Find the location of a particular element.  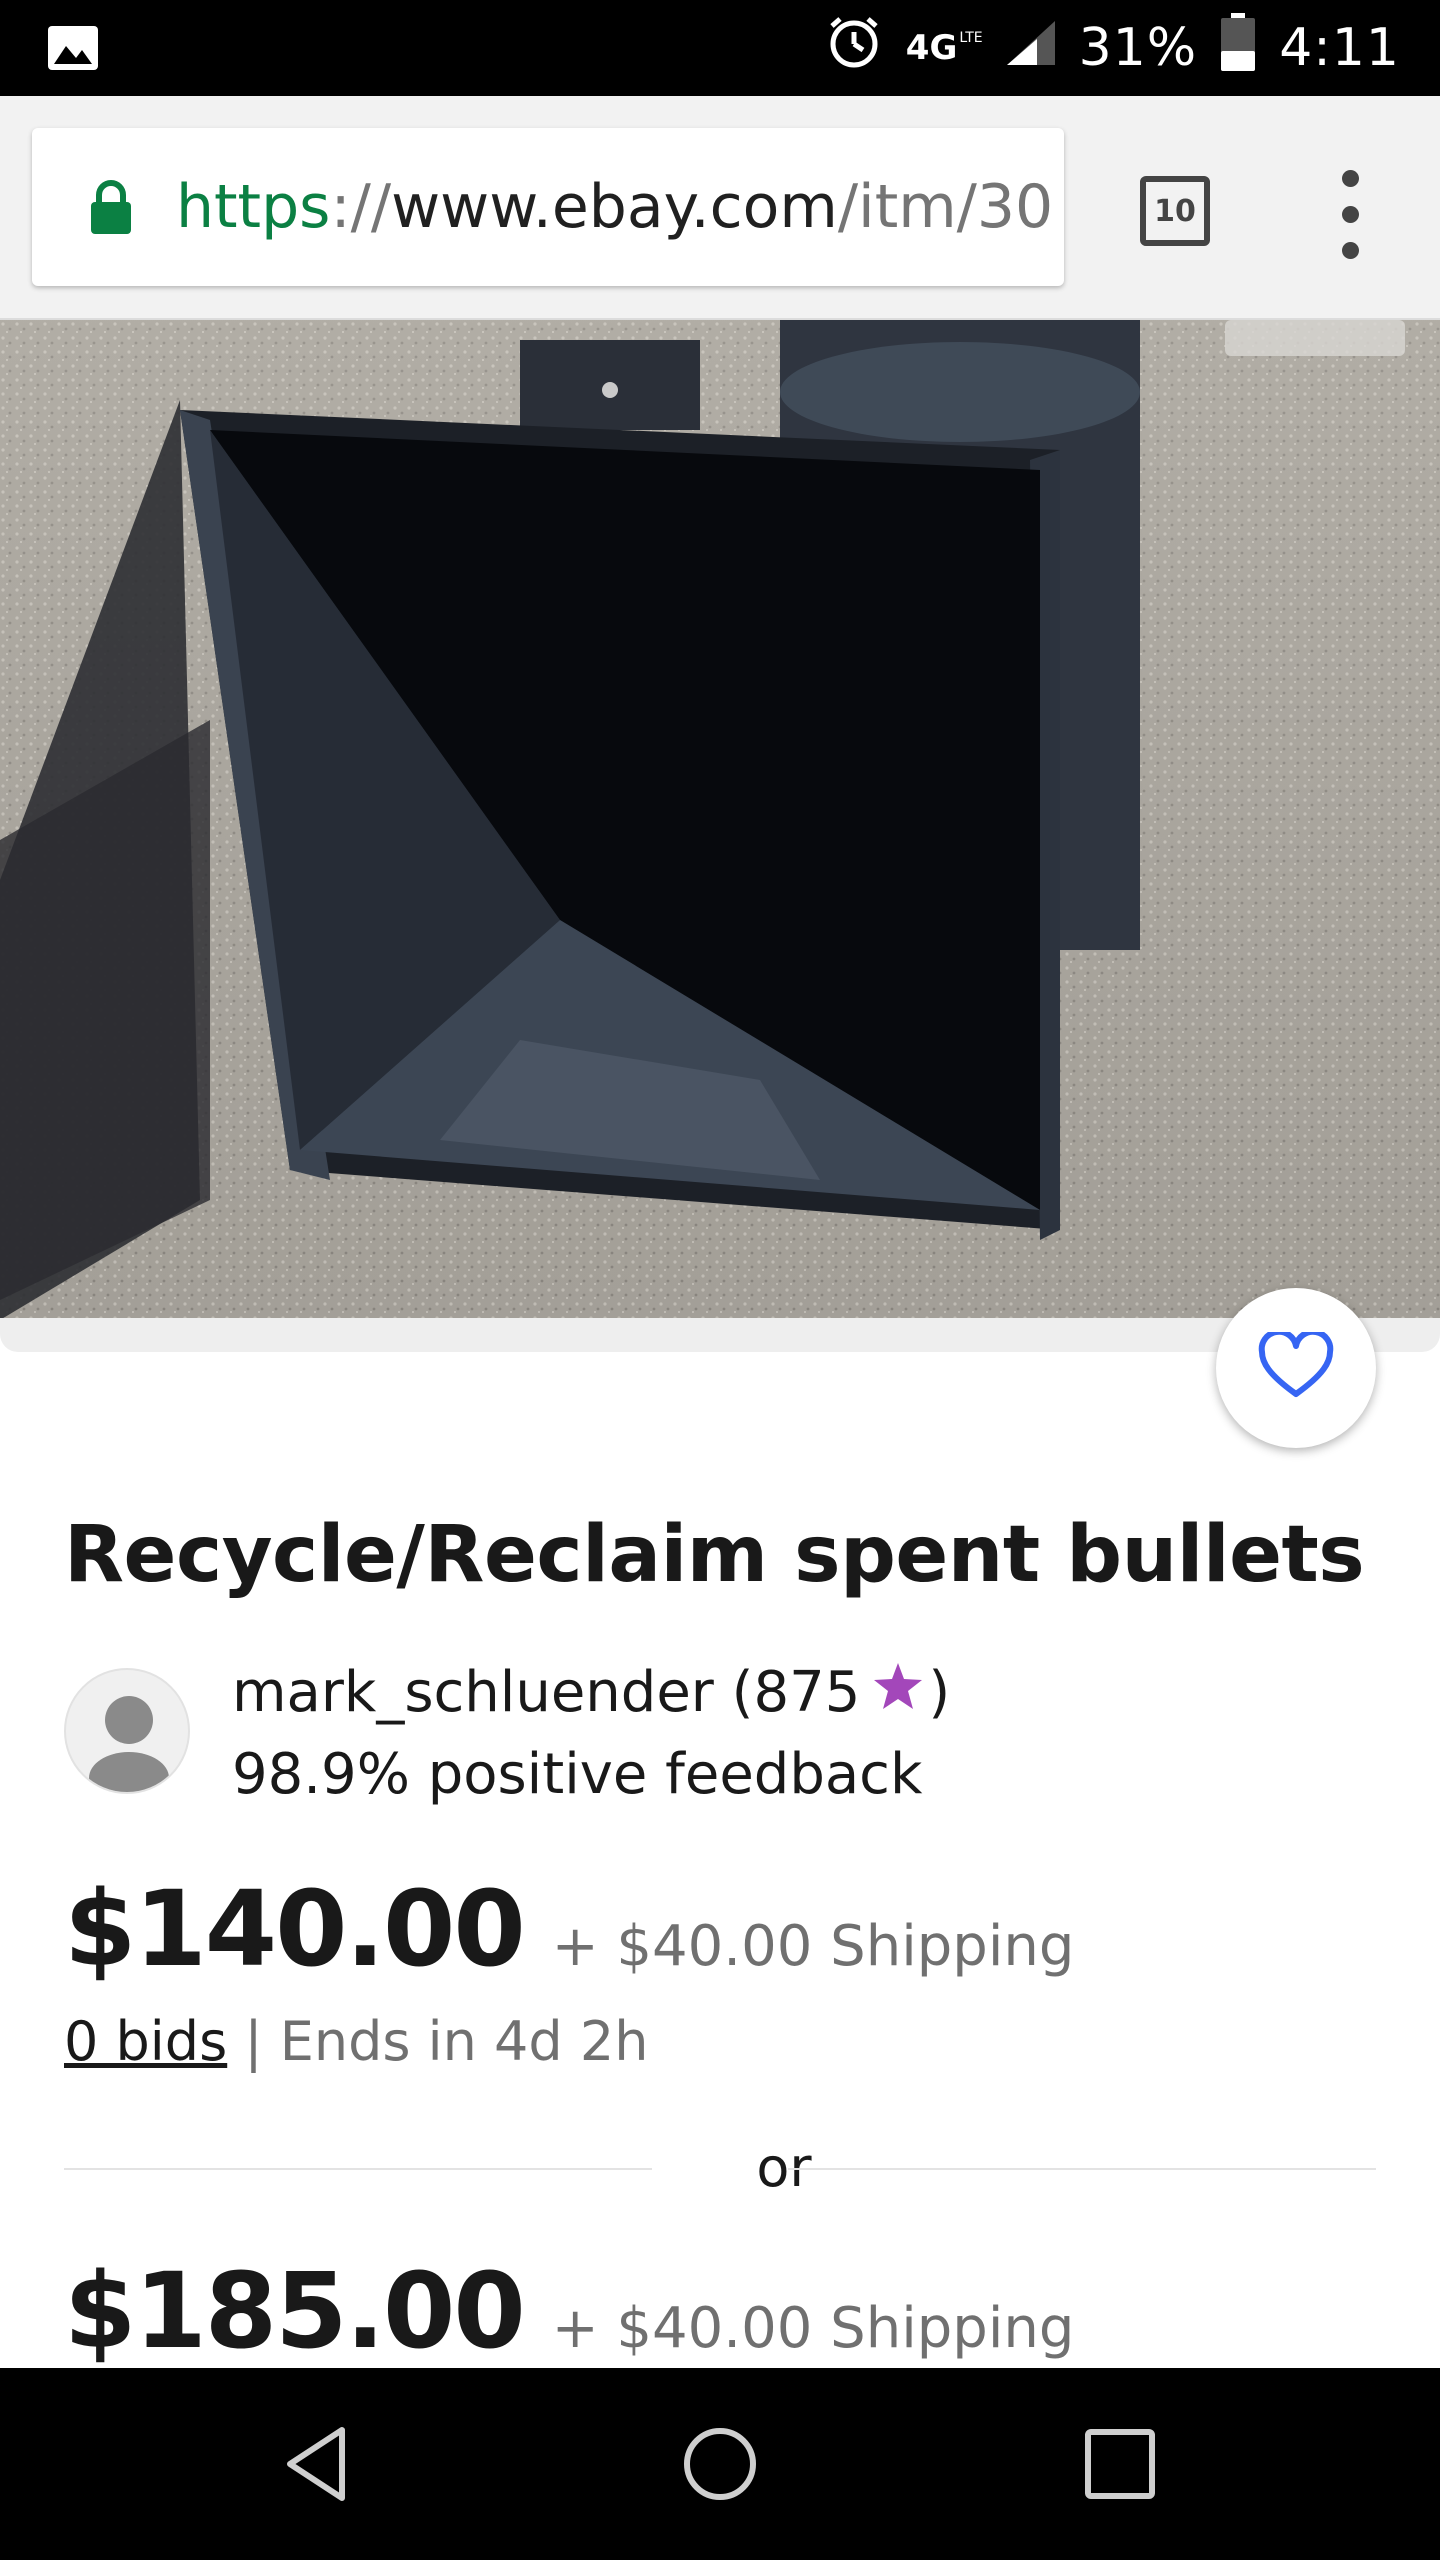

bids-link: 0 bids is located at coordinates (145, 2041).